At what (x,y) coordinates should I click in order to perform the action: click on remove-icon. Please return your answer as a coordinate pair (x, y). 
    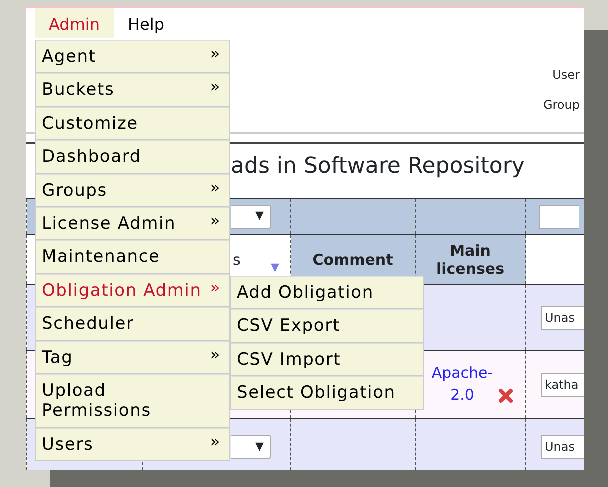
    Looking at the image, I should click on (506, 396).